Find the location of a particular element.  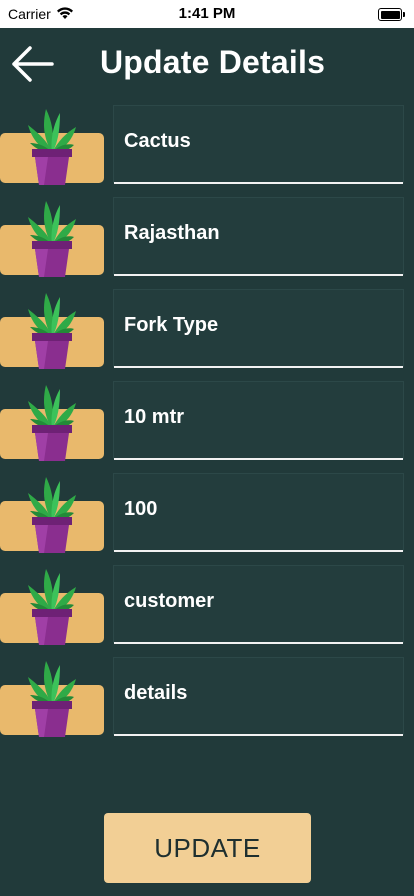

text-field: Rajasthan is located at coordinates (258, 236).